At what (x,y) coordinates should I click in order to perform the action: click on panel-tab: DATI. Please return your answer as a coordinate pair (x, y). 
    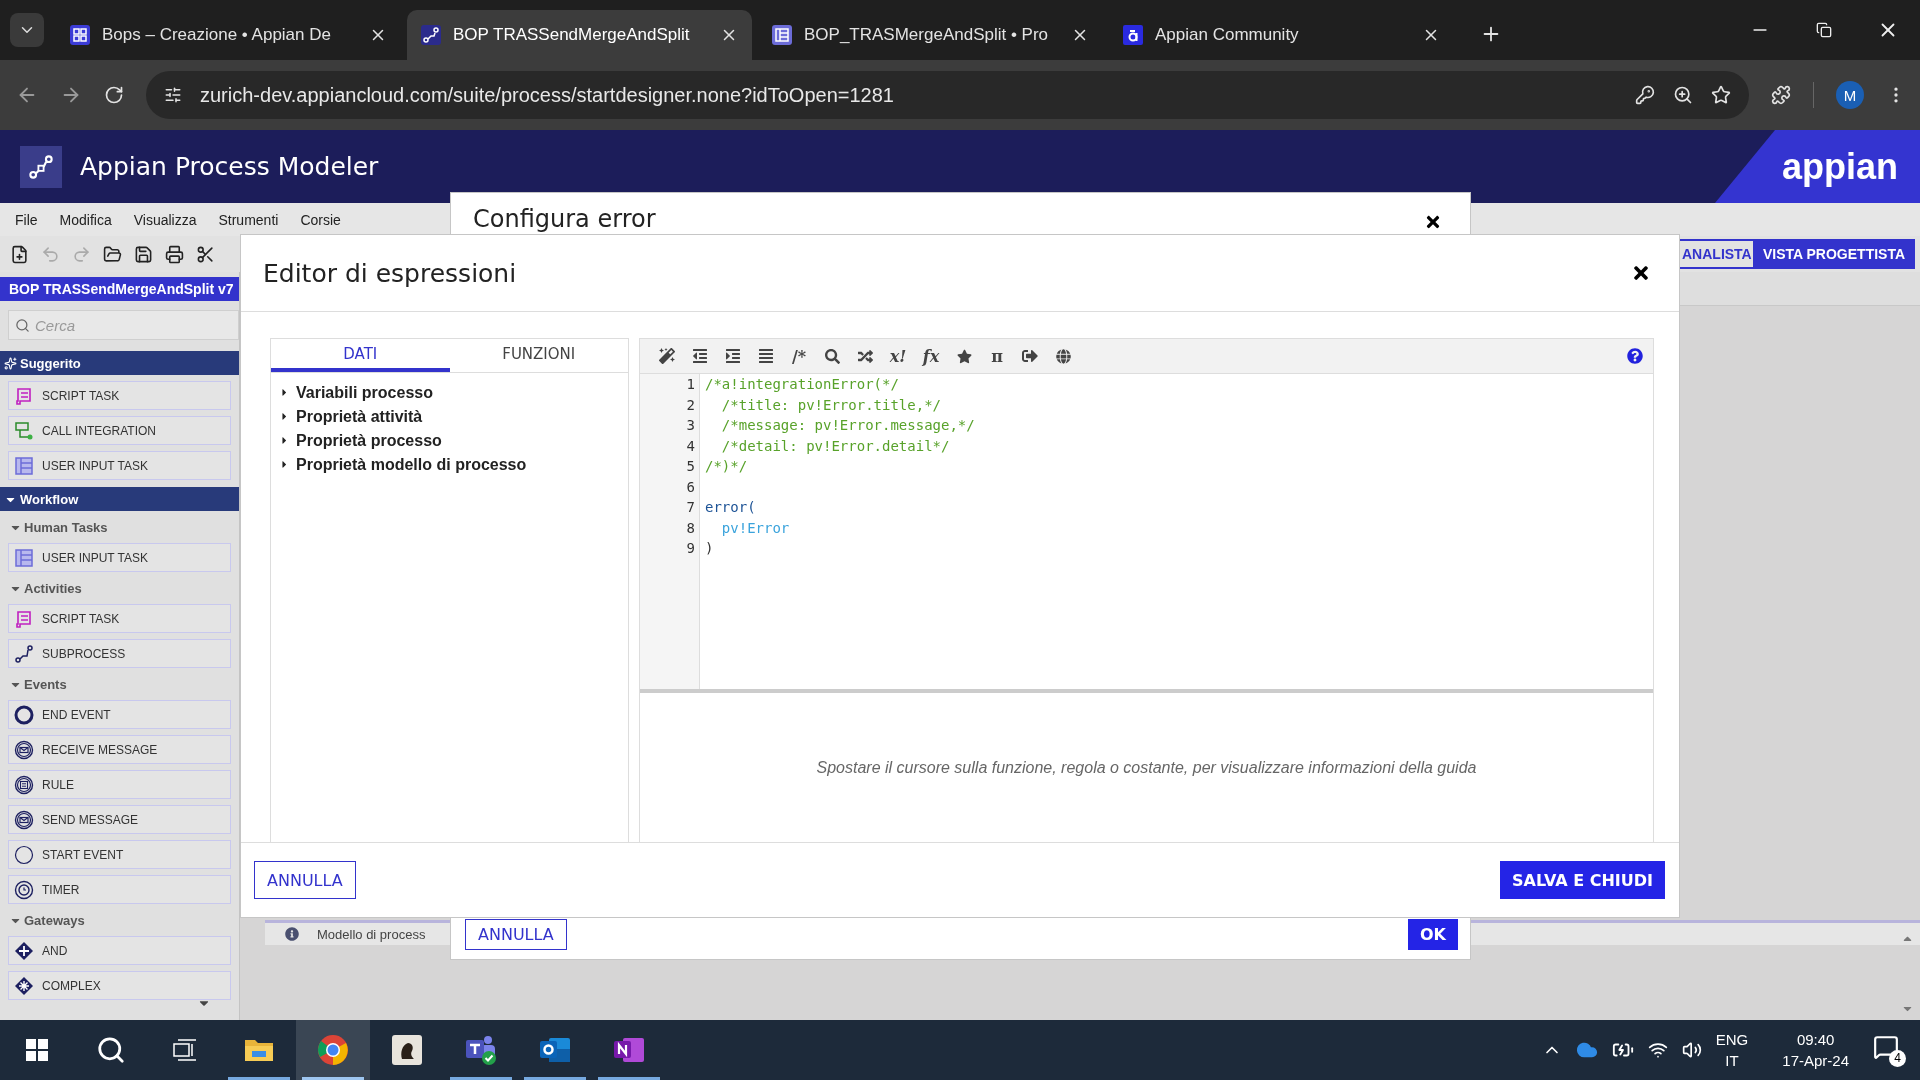
    Looking at the image, I should click on (360, 355).